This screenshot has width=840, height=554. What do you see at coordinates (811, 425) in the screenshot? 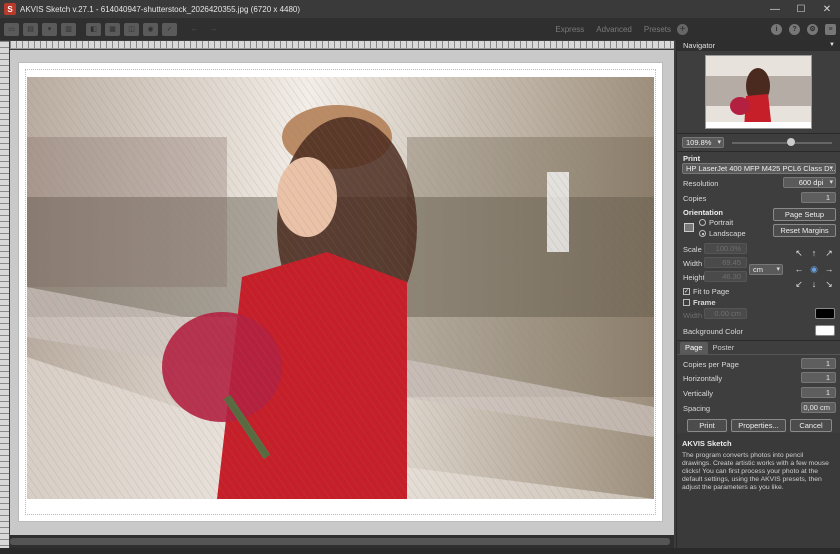
I see `cancel-button: Cancel` at bounding box center [811, 425].